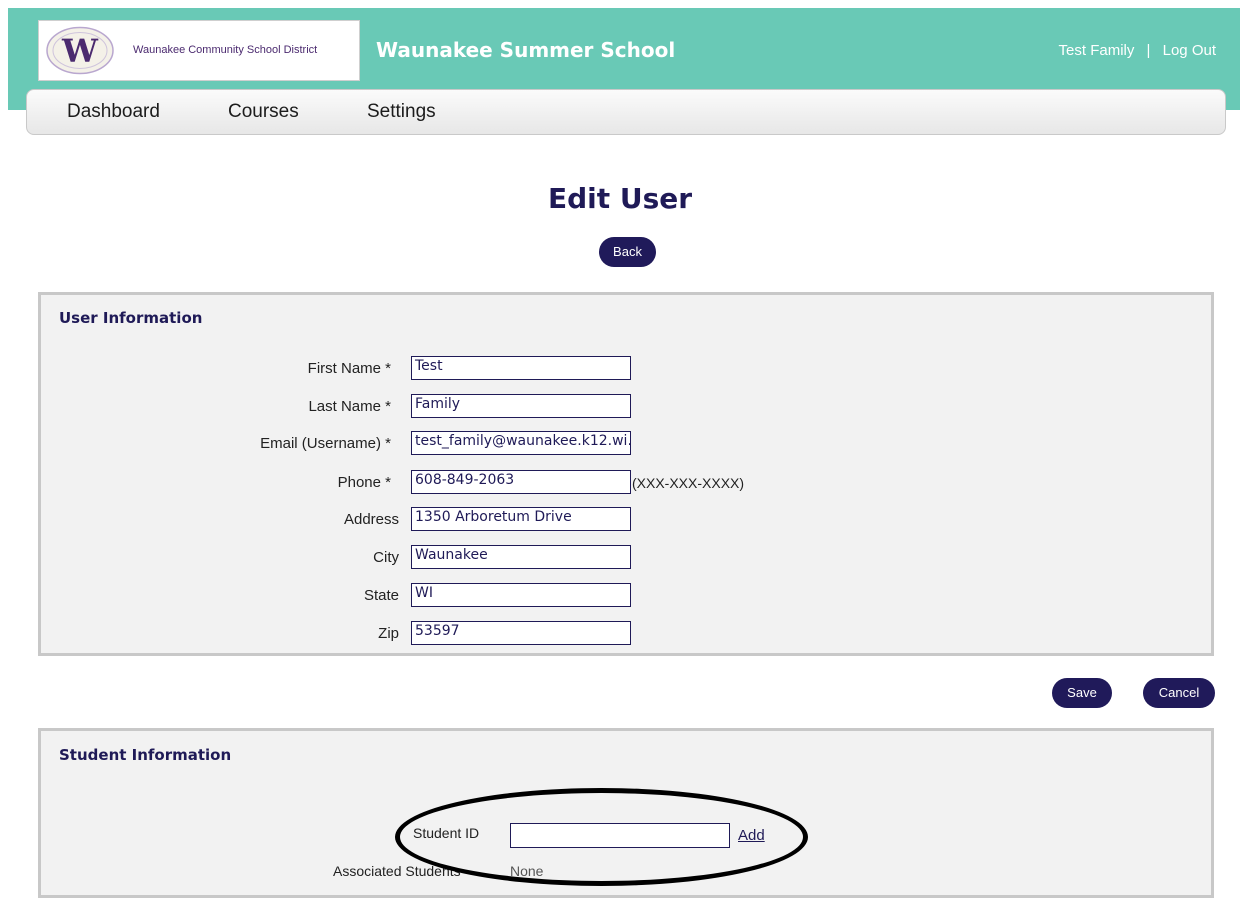  I want to click on main-nav: Dashboard Courses Settings, so click(626, 112).